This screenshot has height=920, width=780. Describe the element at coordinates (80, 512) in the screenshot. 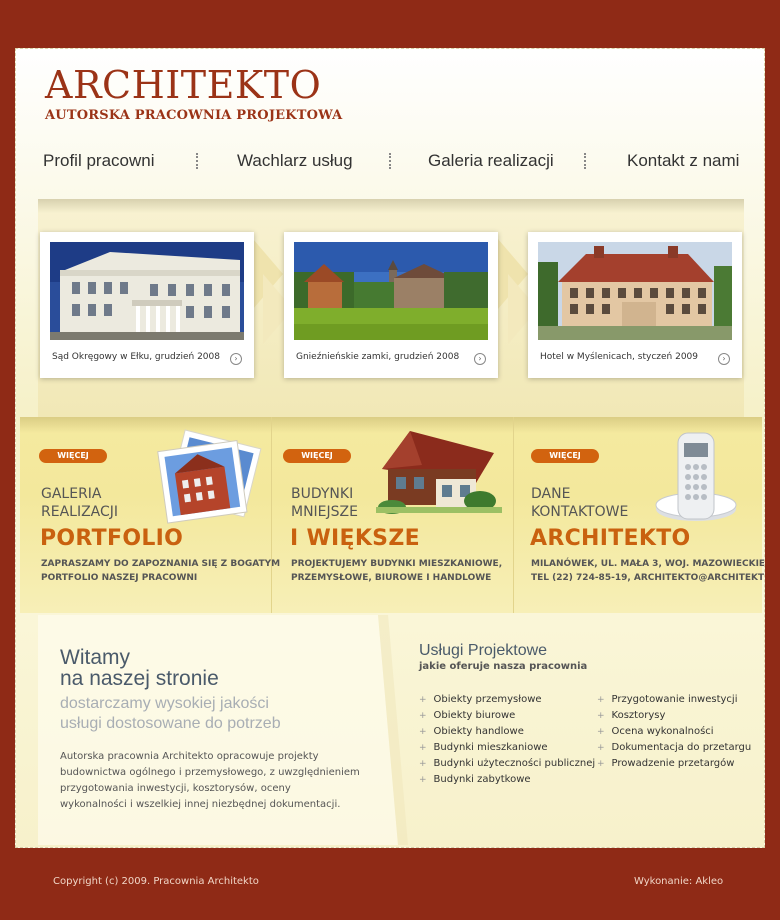

I see `feature-line2: REALIZACJI` at that location.